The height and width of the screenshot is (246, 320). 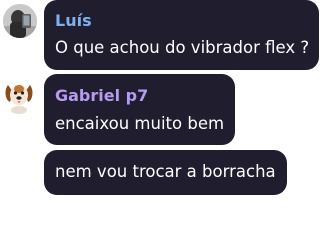 I want to click on message-text: nem vou trocar a borracha, so click(x=165, y=171).